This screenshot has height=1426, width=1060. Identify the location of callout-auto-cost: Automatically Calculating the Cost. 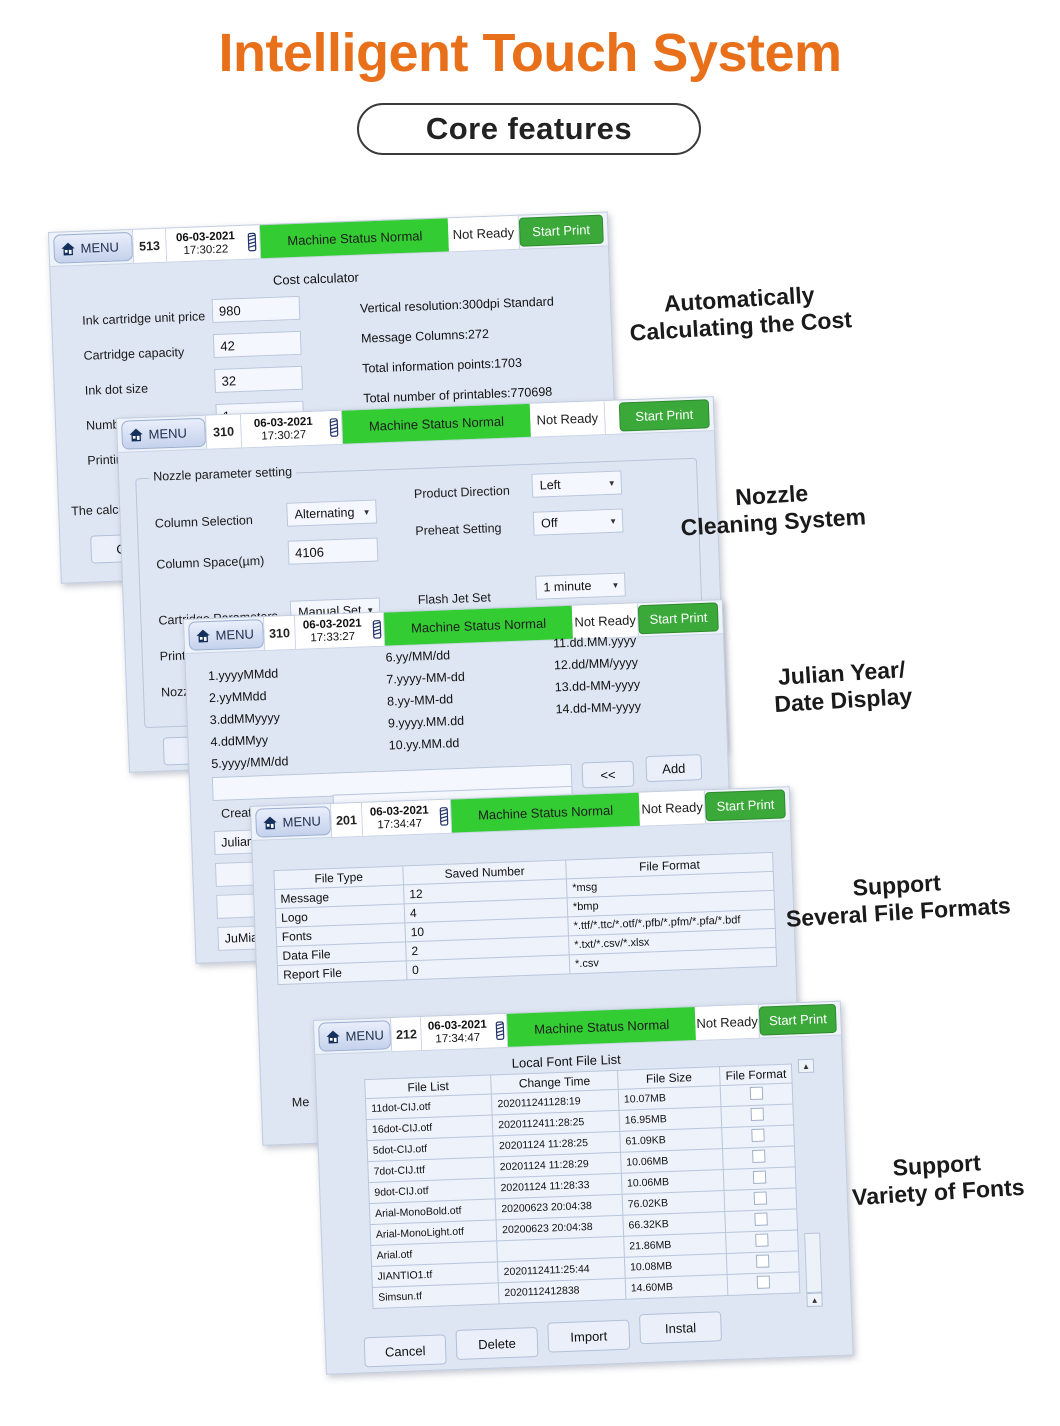
(740, 313).